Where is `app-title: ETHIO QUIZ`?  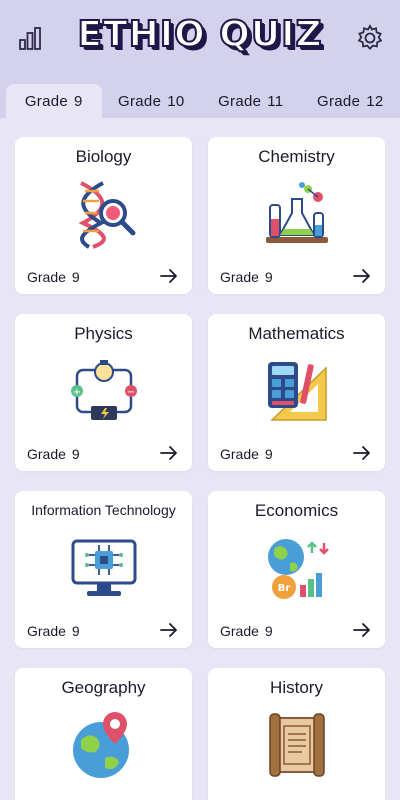
app-title: ETHIO QUIZ is located at coordinates (199, 34).